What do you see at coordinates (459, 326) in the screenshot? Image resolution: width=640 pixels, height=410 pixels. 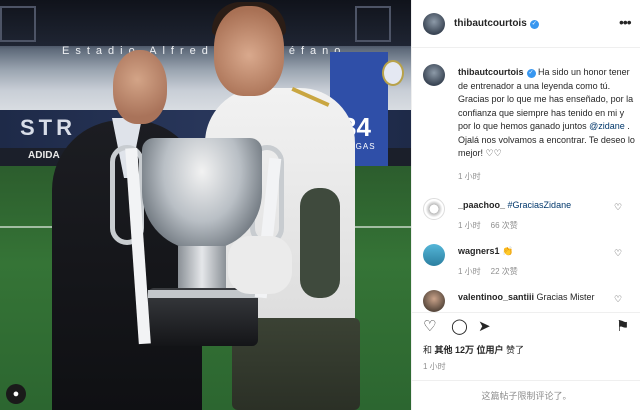 I see `comment-bubble-icon: ◯` at bounding box center [459, 326].